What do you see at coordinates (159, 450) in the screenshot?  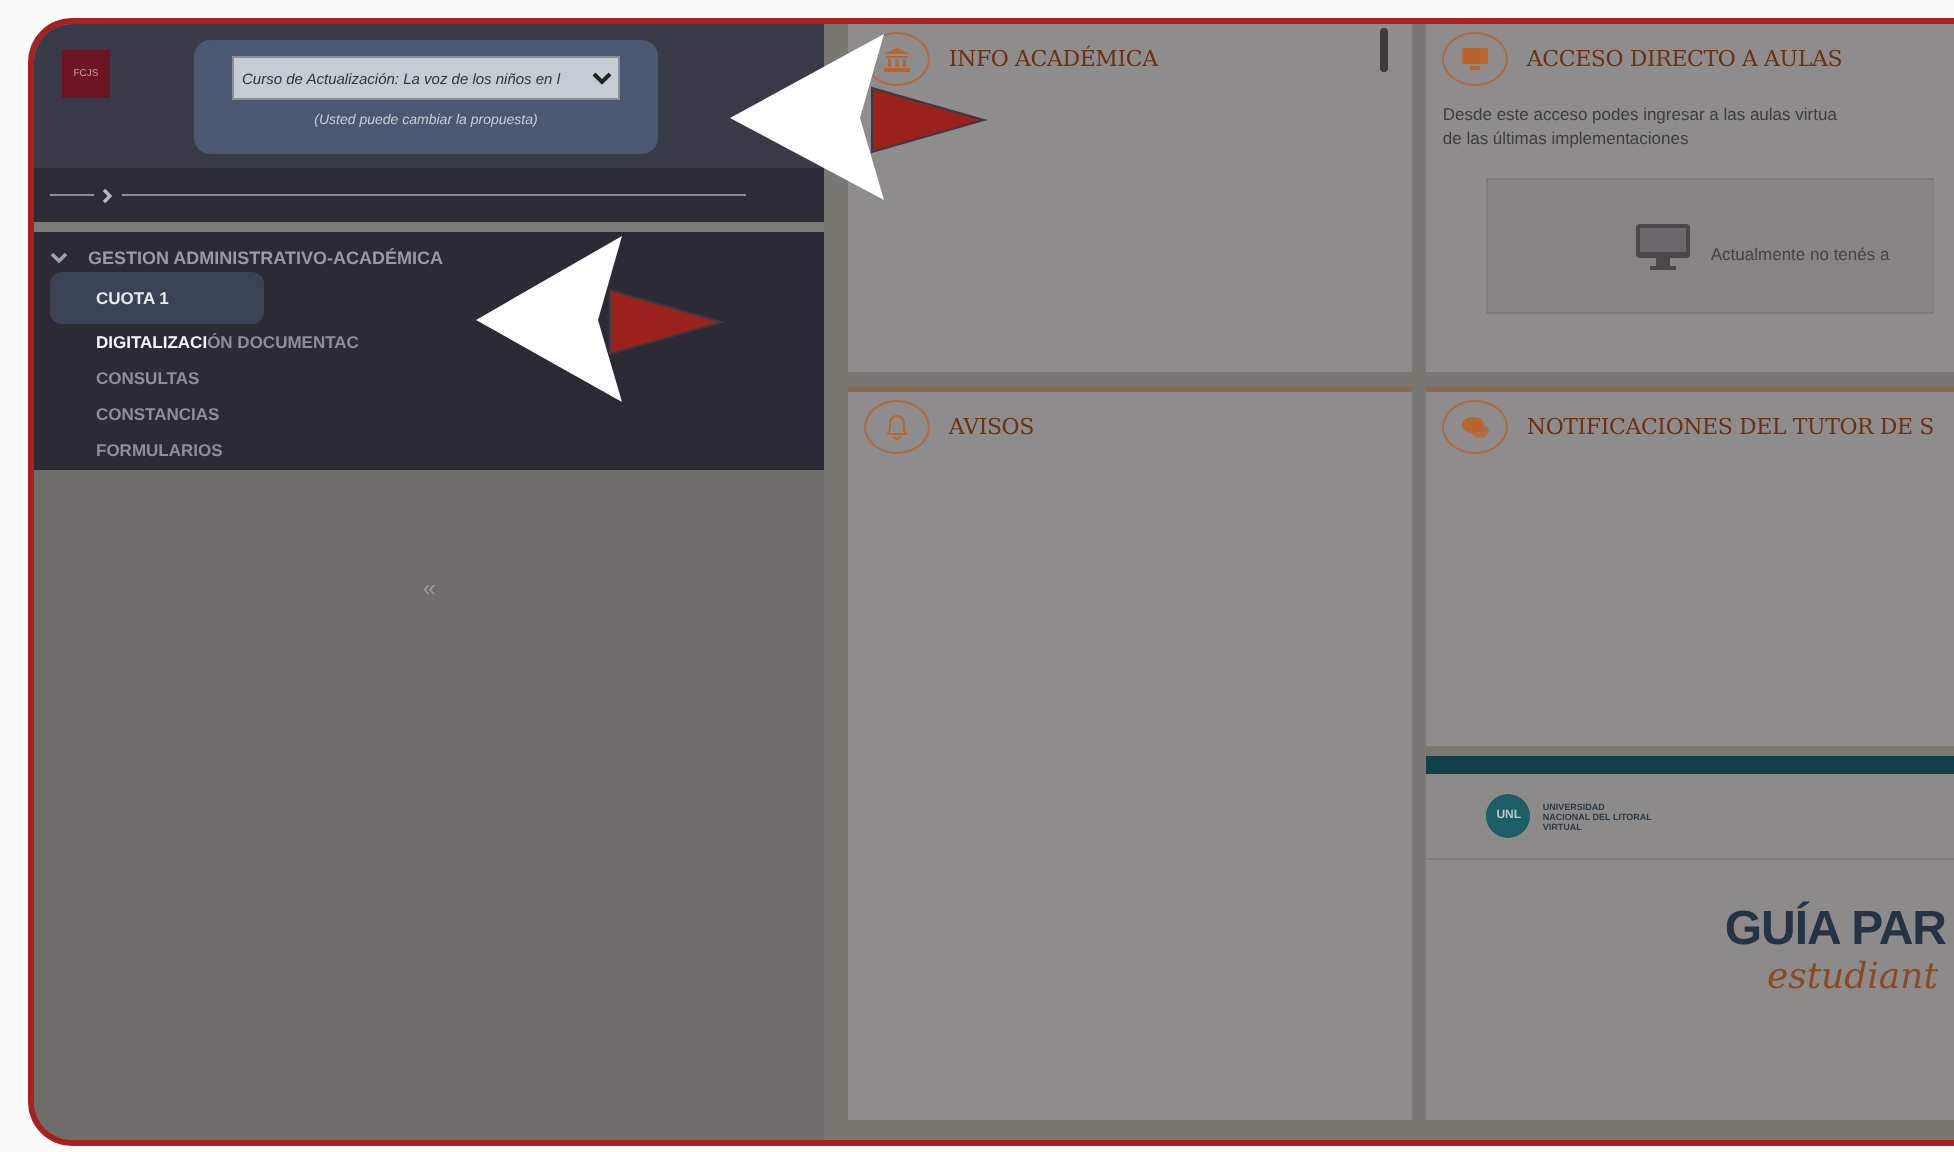 I see `menu-item: FORMULARIOS` at bounding box center [159, 450].